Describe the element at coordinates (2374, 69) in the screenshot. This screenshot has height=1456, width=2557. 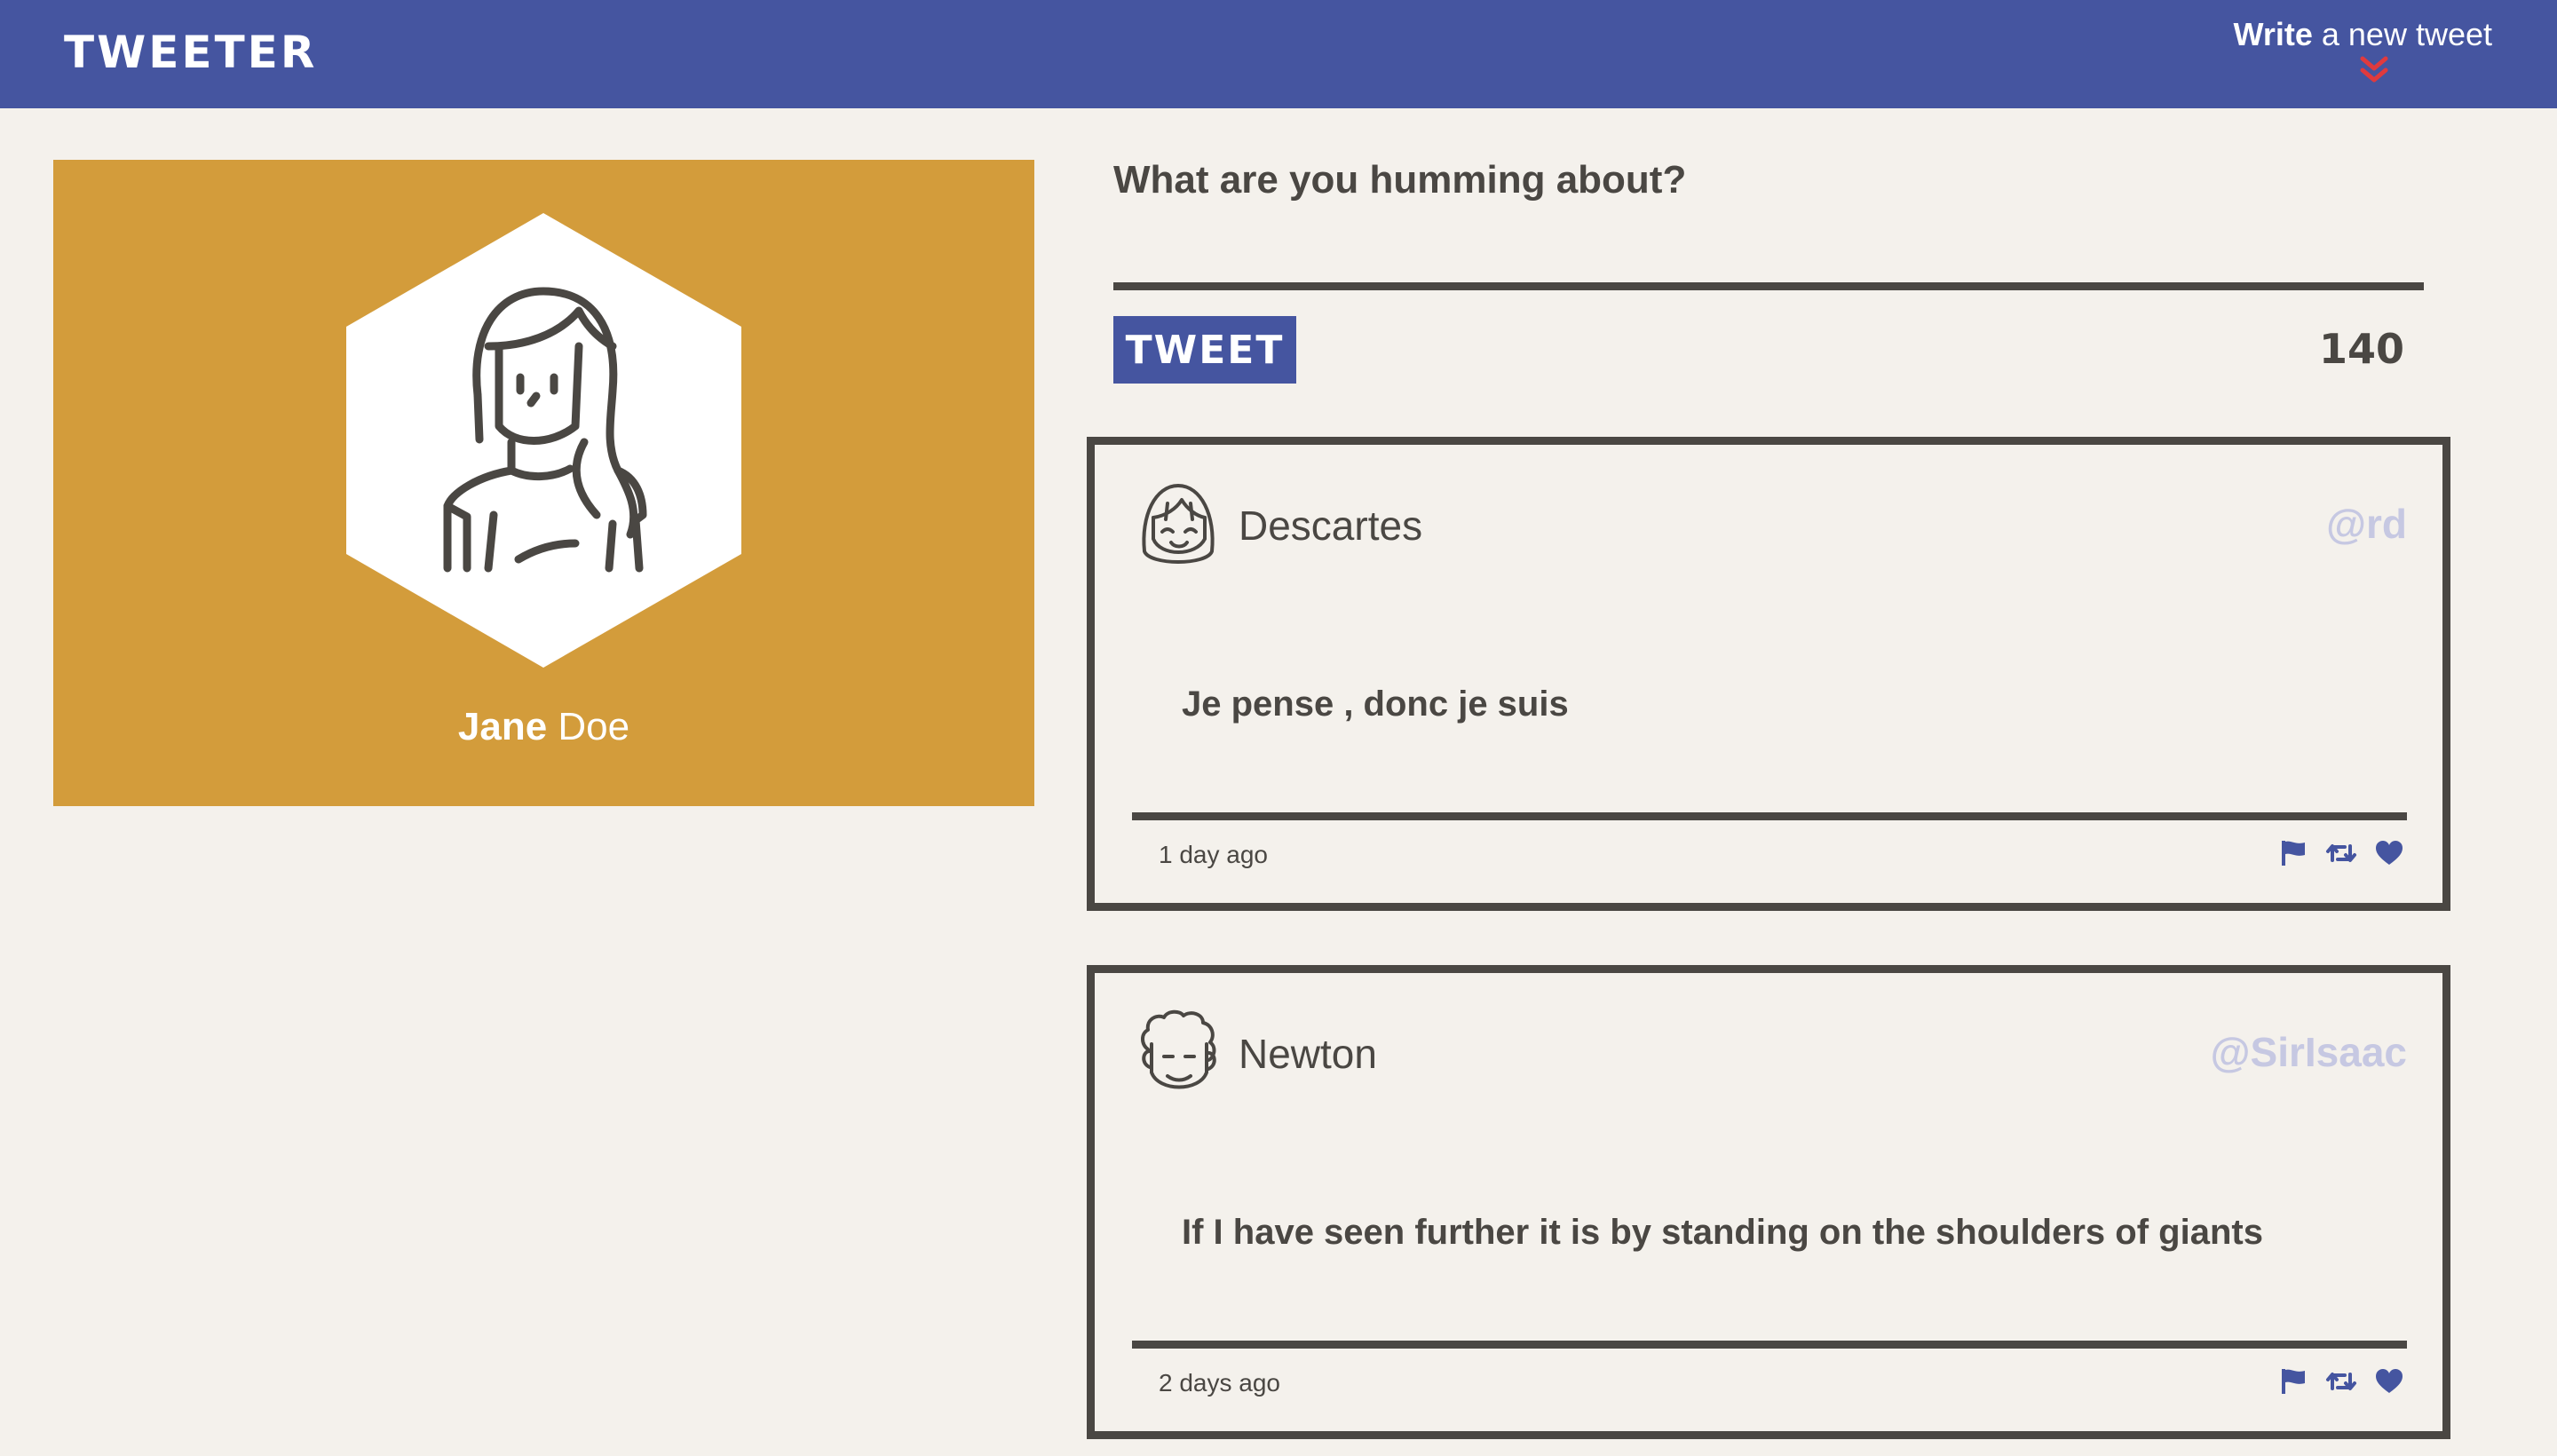
I see `double-chevron-down-icon` at that location.